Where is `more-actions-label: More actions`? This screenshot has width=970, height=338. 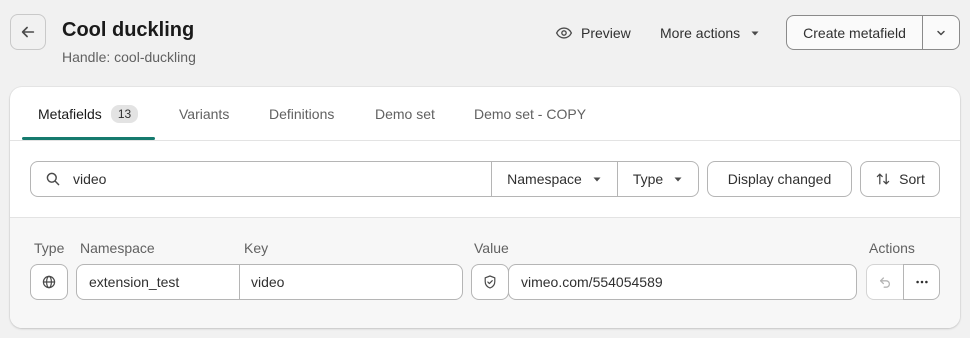 more-actions-label: More actions is located at coordinates (700, 33).